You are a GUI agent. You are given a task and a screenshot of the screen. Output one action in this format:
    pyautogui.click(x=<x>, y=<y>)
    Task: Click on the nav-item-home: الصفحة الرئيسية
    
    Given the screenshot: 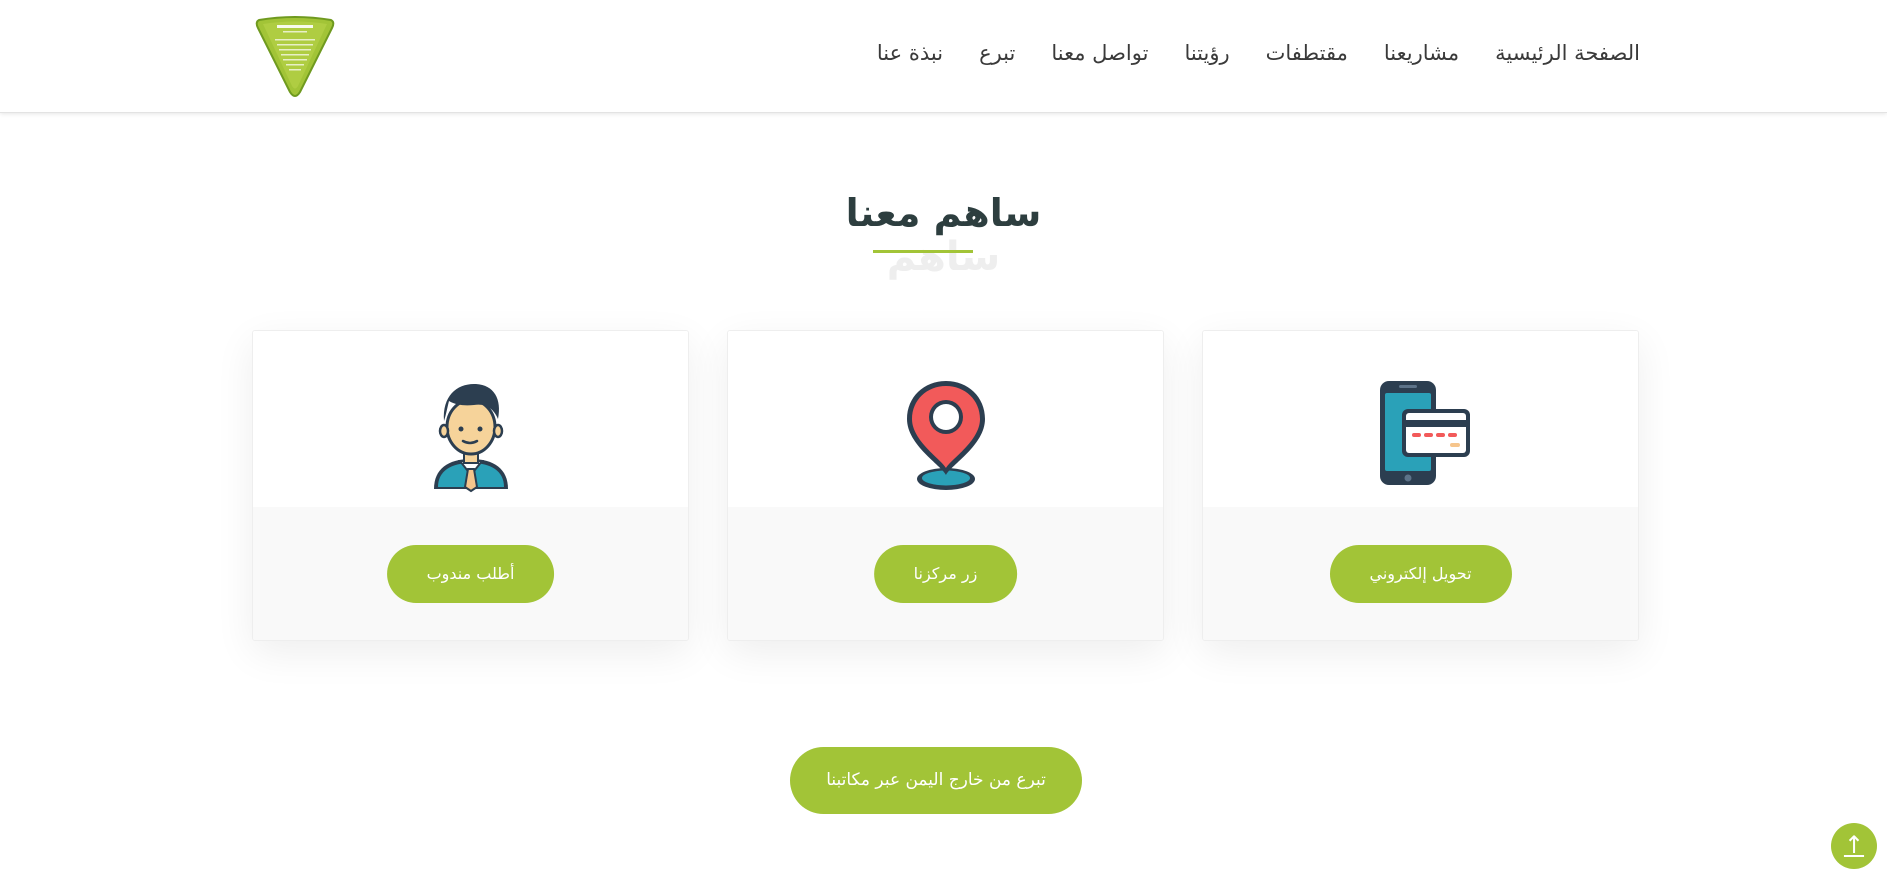 What is the action you would take?
    pyautogui.click(x=1567, y=53)
    